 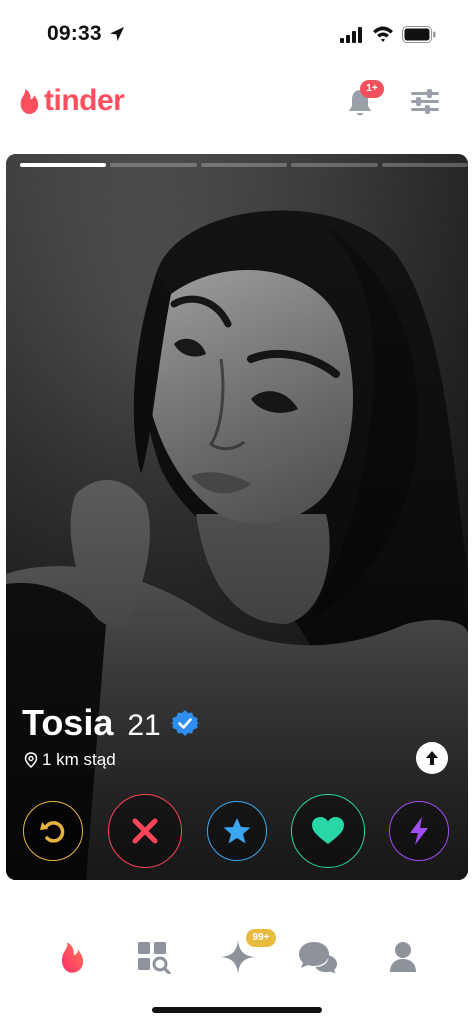 I want to click on rewind-button, so click(x=53, y=831).